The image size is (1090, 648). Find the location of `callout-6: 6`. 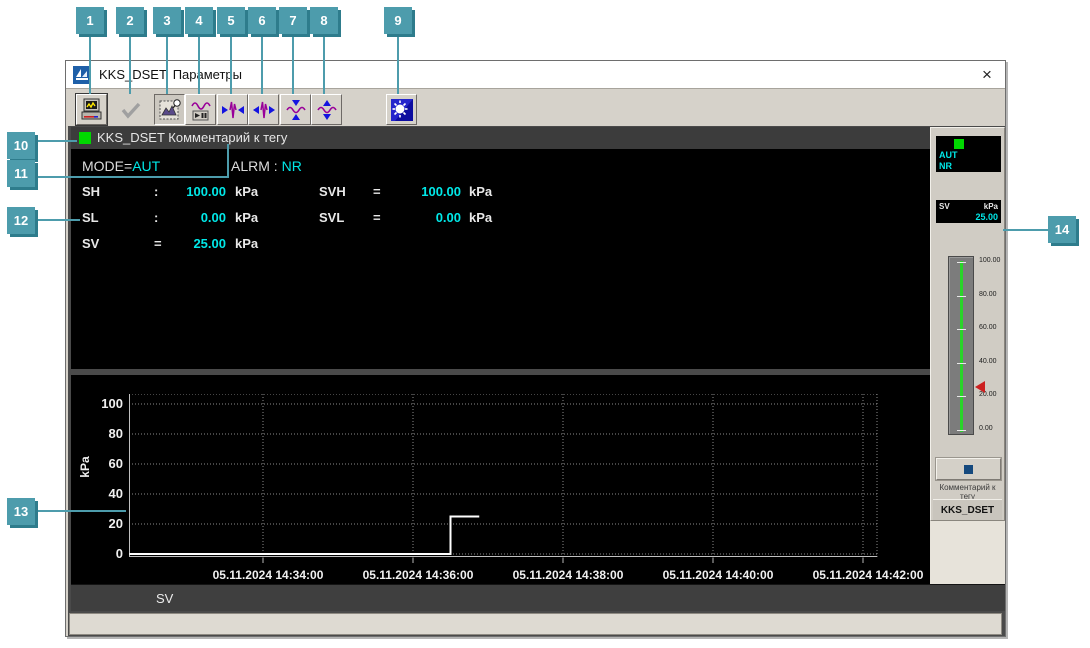

callout-6: 6 is located at coordinates (262, 20).